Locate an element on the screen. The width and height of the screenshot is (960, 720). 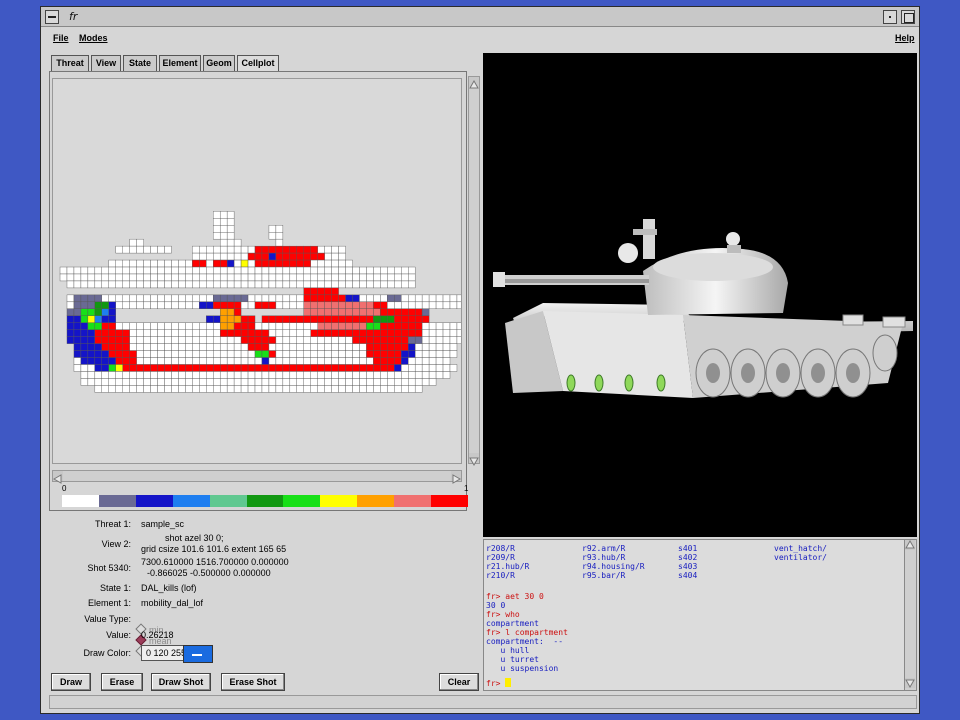
maximize-button is located at coordinates (908, 17).